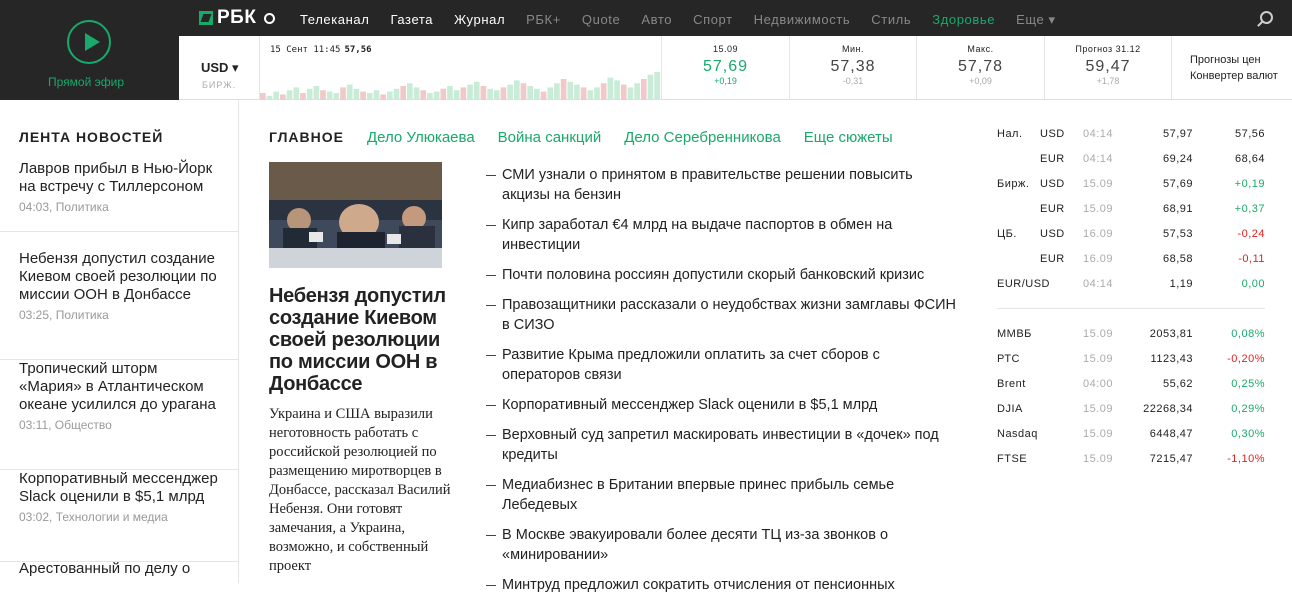 This screenshot has height=605, width=1292. Describe the element at coordinates (1251, 259) in the screenshot. I see `rate-change: -0,11` at that location.